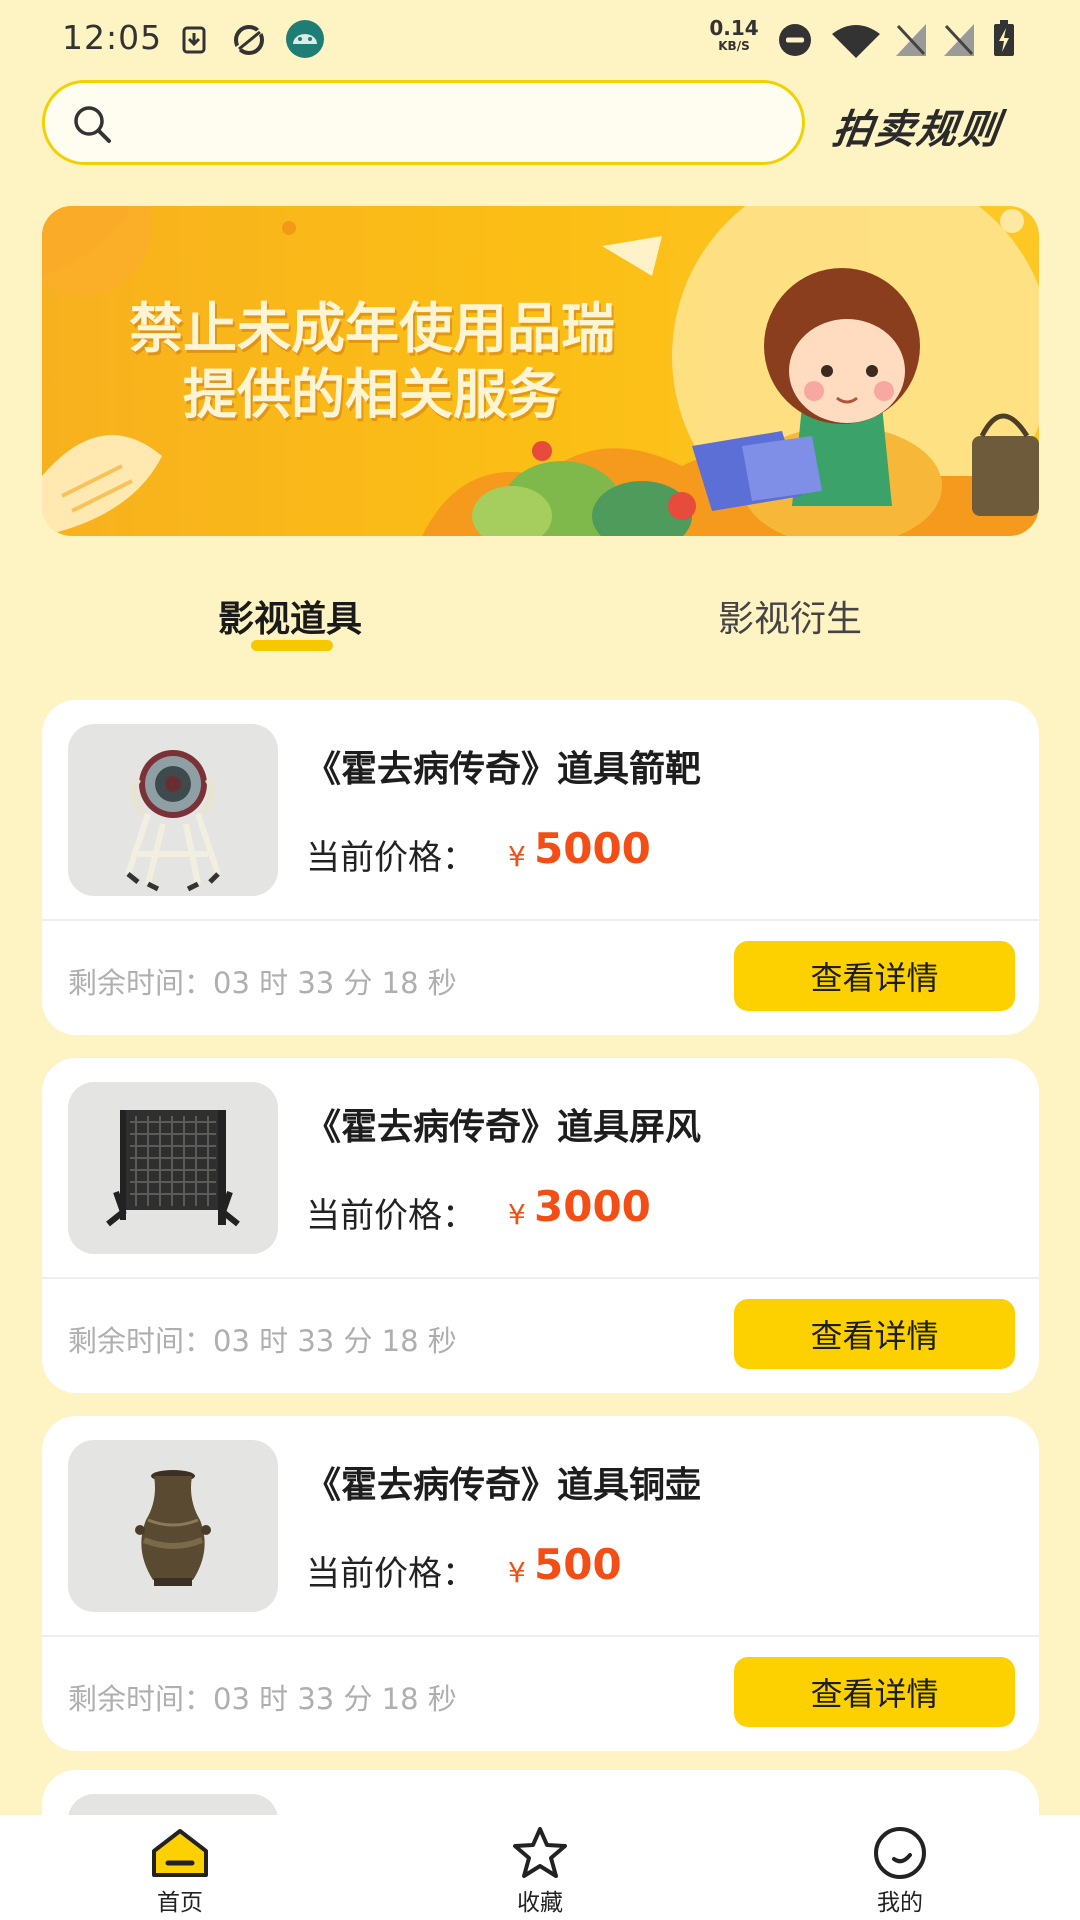 The image size is (1080, 1920). I want to click on search-icon, so click(92, 124).